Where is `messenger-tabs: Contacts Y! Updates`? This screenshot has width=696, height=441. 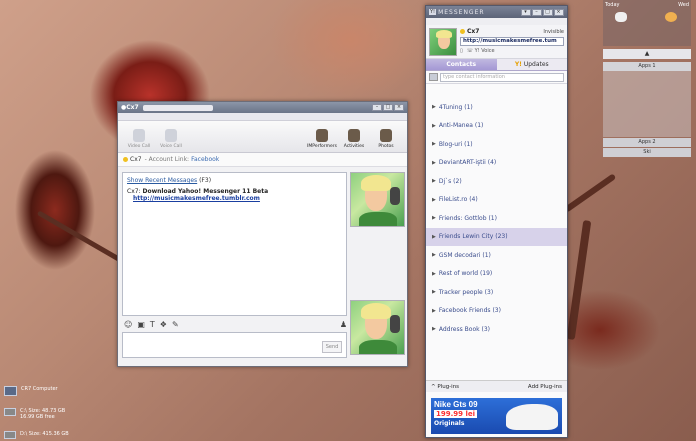 messenger-tabs: Contacts Y! Updates is located at coordinates (496, 65).